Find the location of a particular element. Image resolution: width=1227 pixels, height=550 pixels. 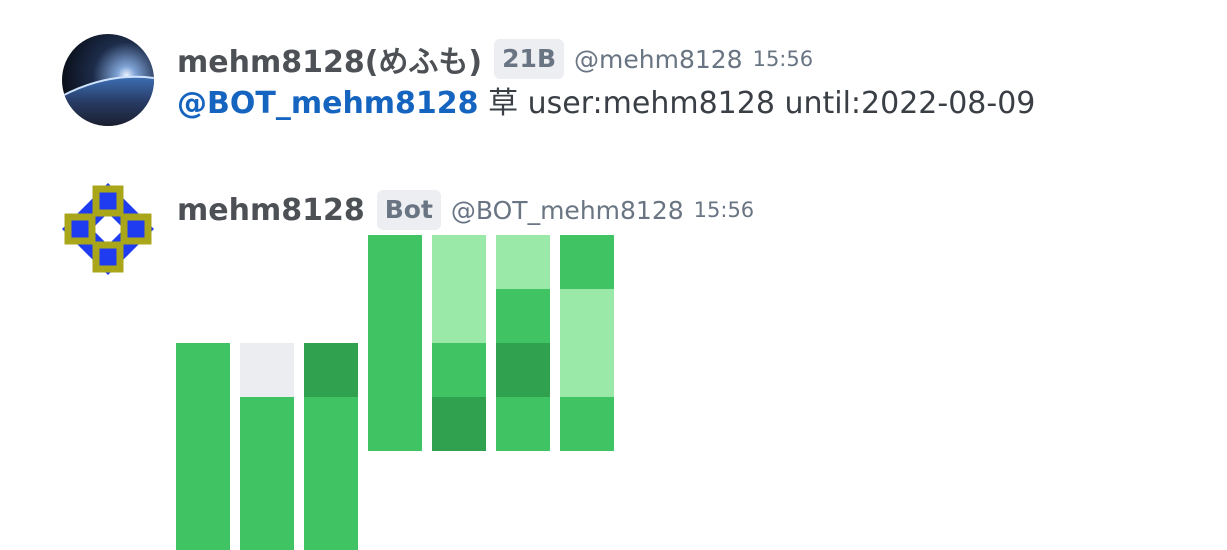

user-badge: 21B is located at coordinates (529, 59).